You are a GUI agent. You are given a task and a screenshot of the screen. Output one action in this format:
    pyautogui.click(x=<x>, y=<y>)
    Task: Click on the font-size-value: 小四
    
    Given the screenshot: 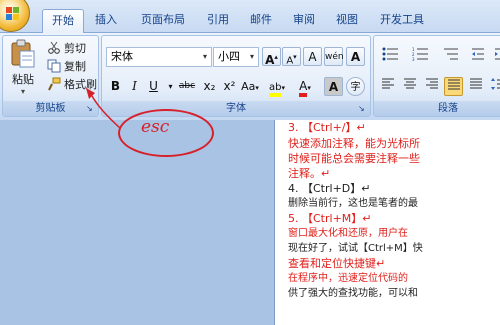 What is the action you would take?
    pyautogui.click(x=229, y=56)
    